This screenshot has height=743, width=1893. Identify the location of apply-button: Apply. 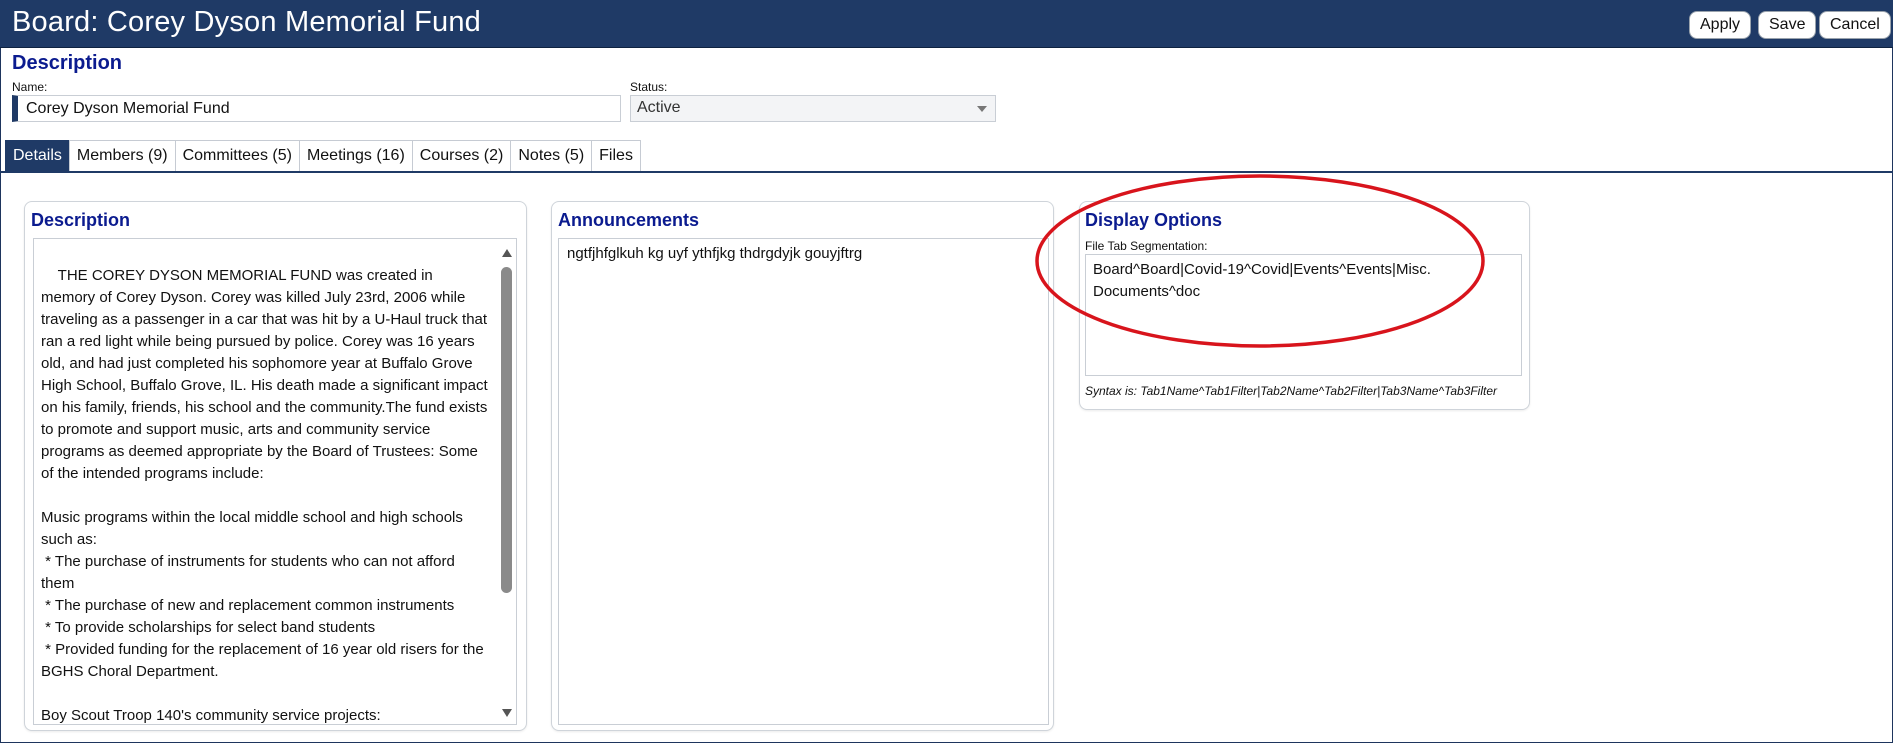
(1720, 25).